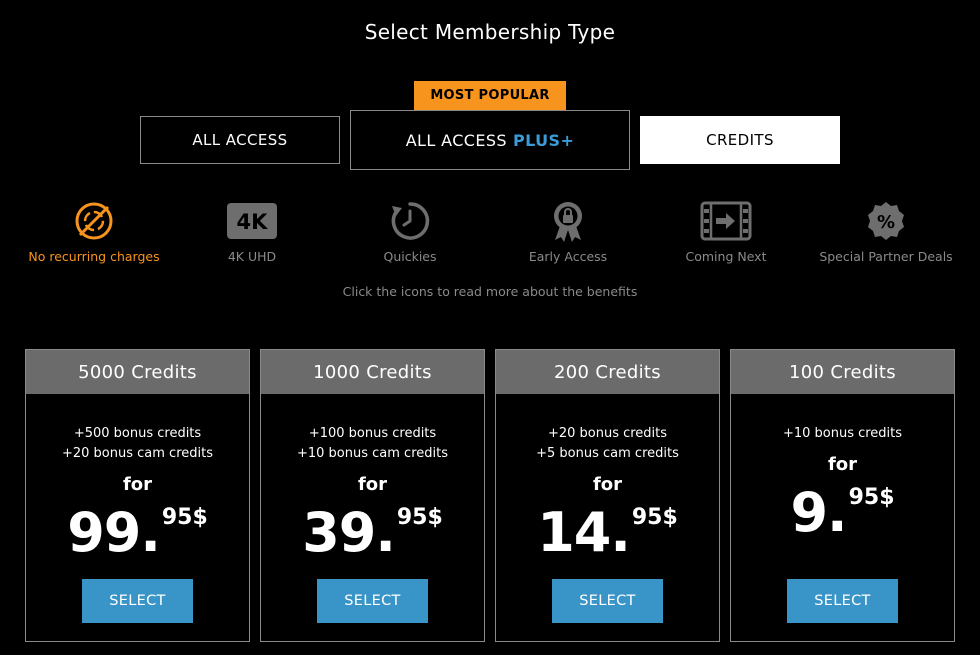 The image size is (980, 655). What do you see at coordinates (842, 433) in the screenshot?
I see `bonus-credits: +10 bonus credits` at bounding box center [842, 433].